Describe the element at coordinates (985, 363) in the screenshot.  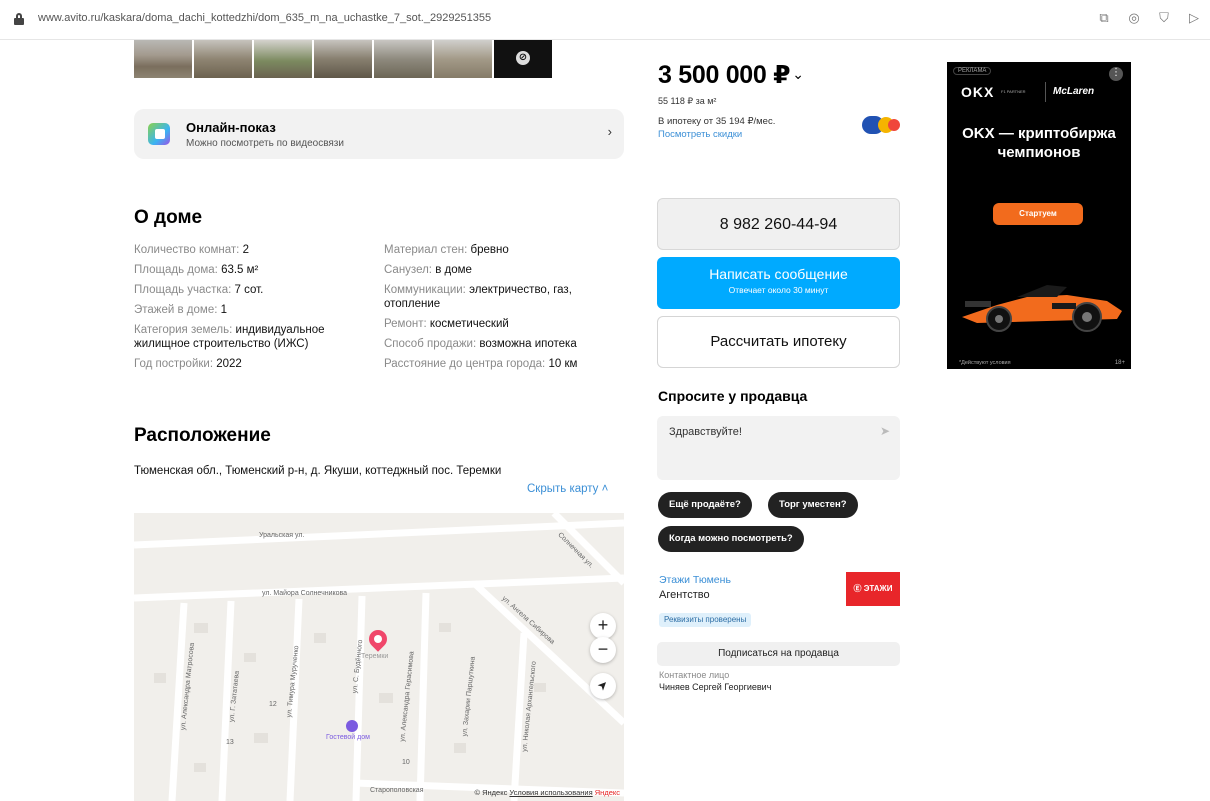
I see `ad-disclaimer: *Действуют условия` at that location.